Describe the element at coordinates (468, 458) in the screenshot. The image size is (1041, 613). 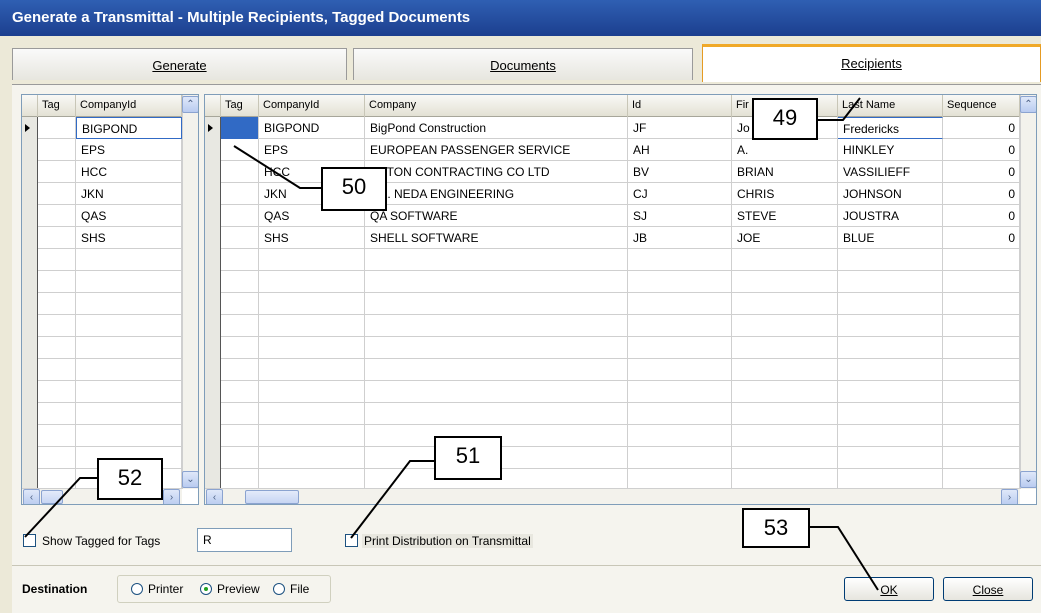
I see `callout-51: 51` at that location.